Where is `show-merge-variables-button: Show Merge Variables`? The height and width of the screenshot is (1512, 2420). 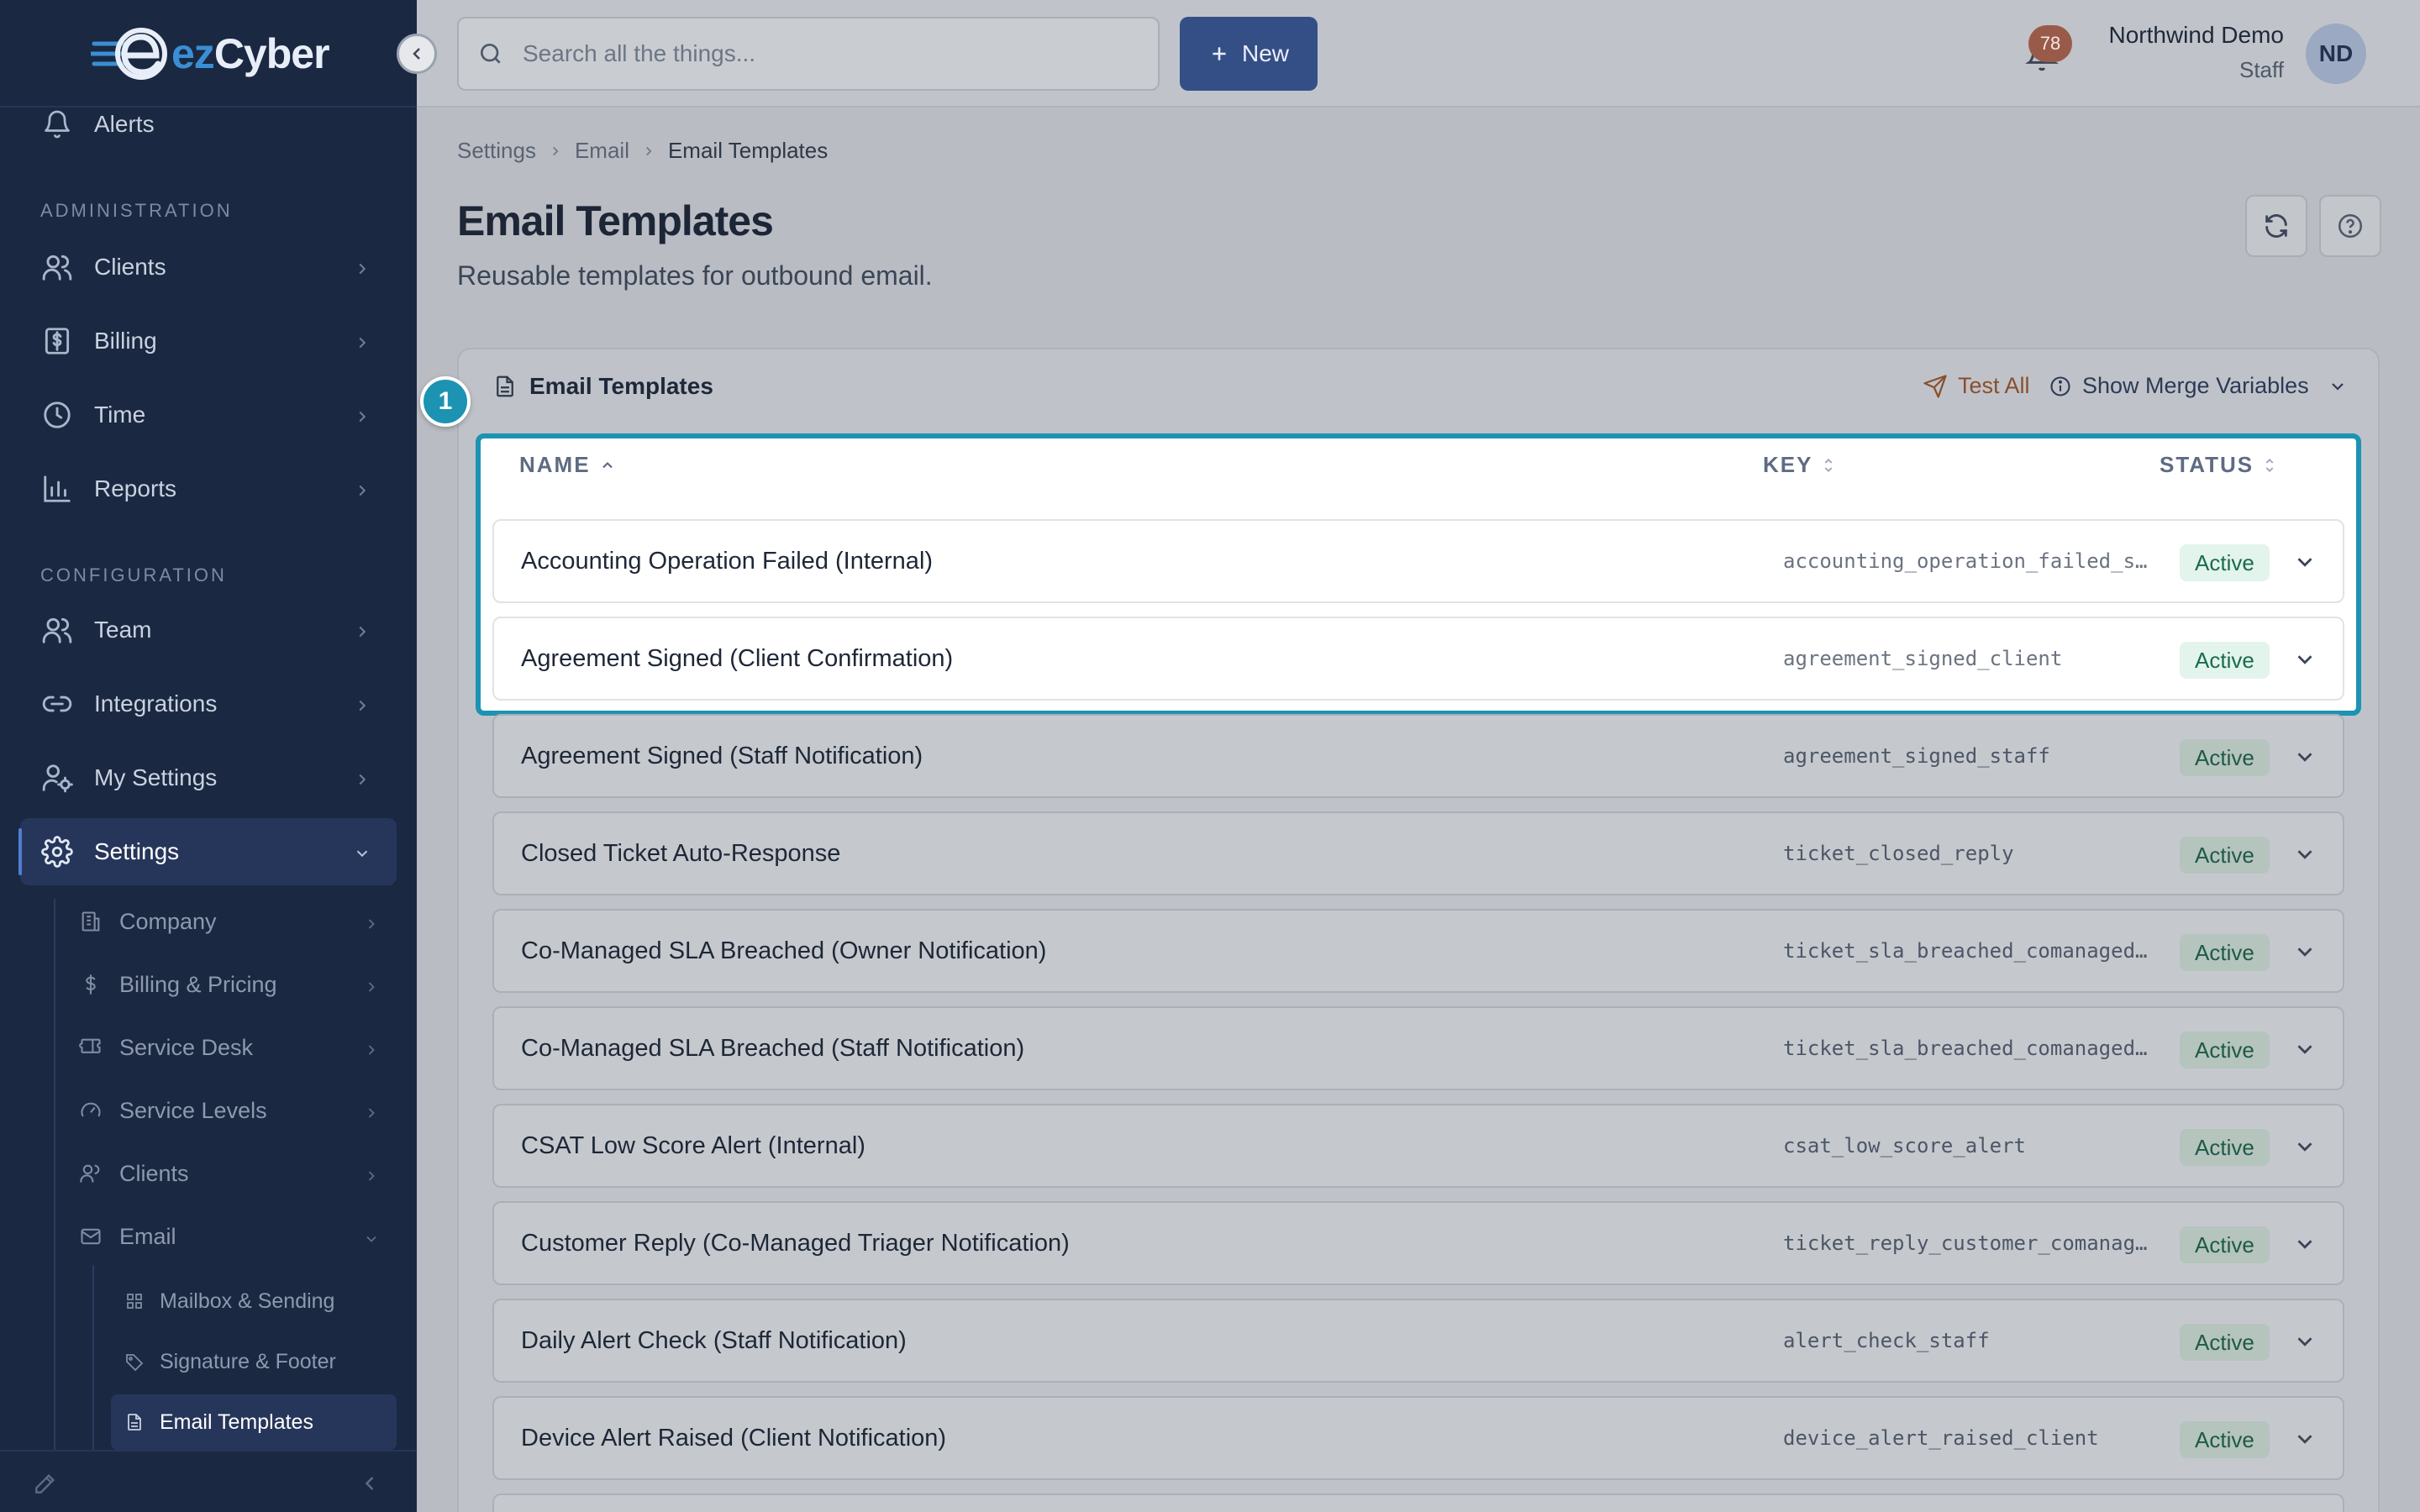 show-merge-variables-button: Show Merge Variables is located at coordinates (2198, 386).